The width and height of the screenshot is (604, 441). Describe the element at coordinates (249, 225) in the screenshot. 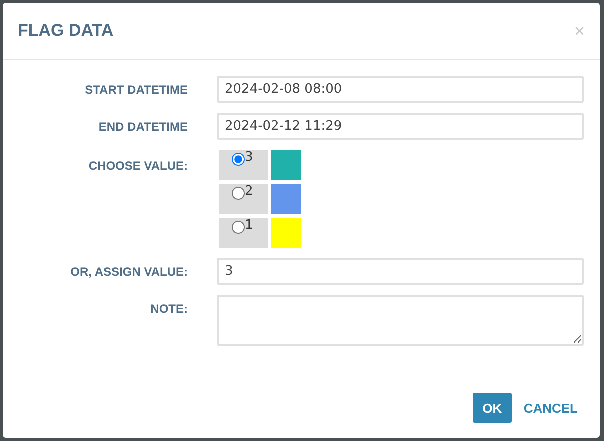

I see `option-label: 1` at that location.